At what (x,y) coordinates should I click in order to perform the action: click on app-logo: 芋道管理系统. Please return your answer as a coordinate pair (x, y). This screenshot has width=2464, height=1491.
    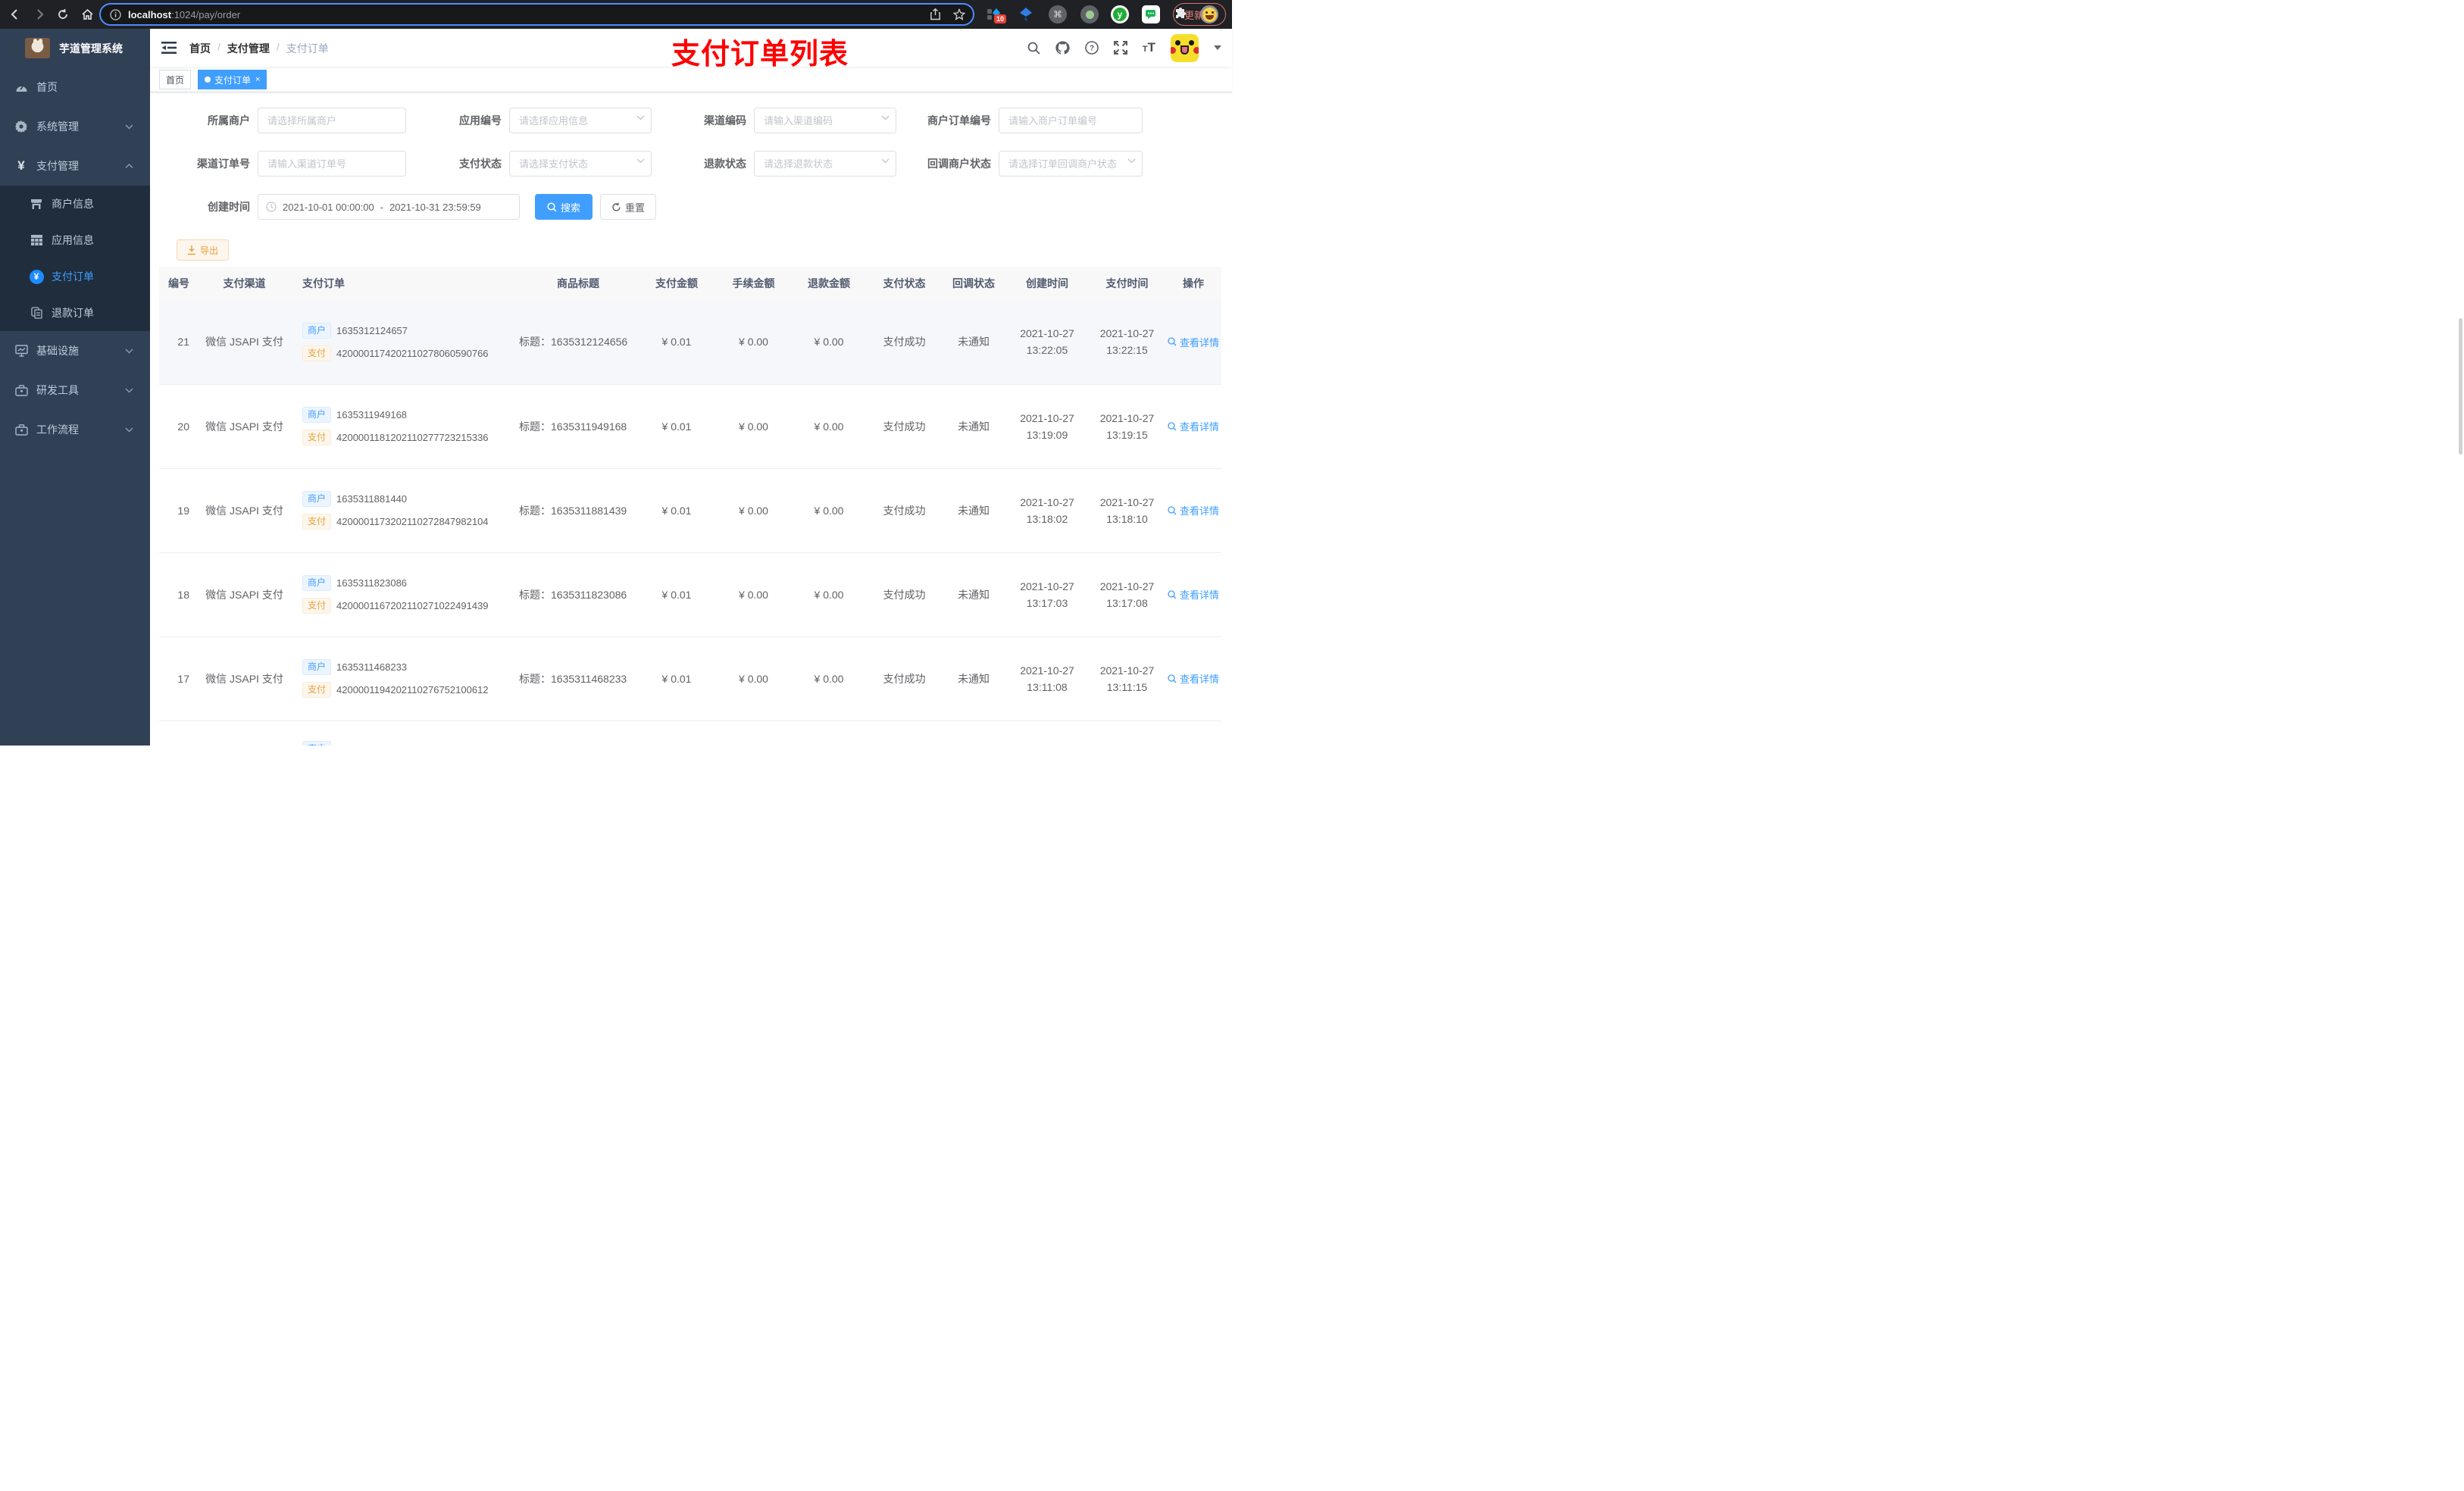
    Looking at the image, I should click on (75, 48).